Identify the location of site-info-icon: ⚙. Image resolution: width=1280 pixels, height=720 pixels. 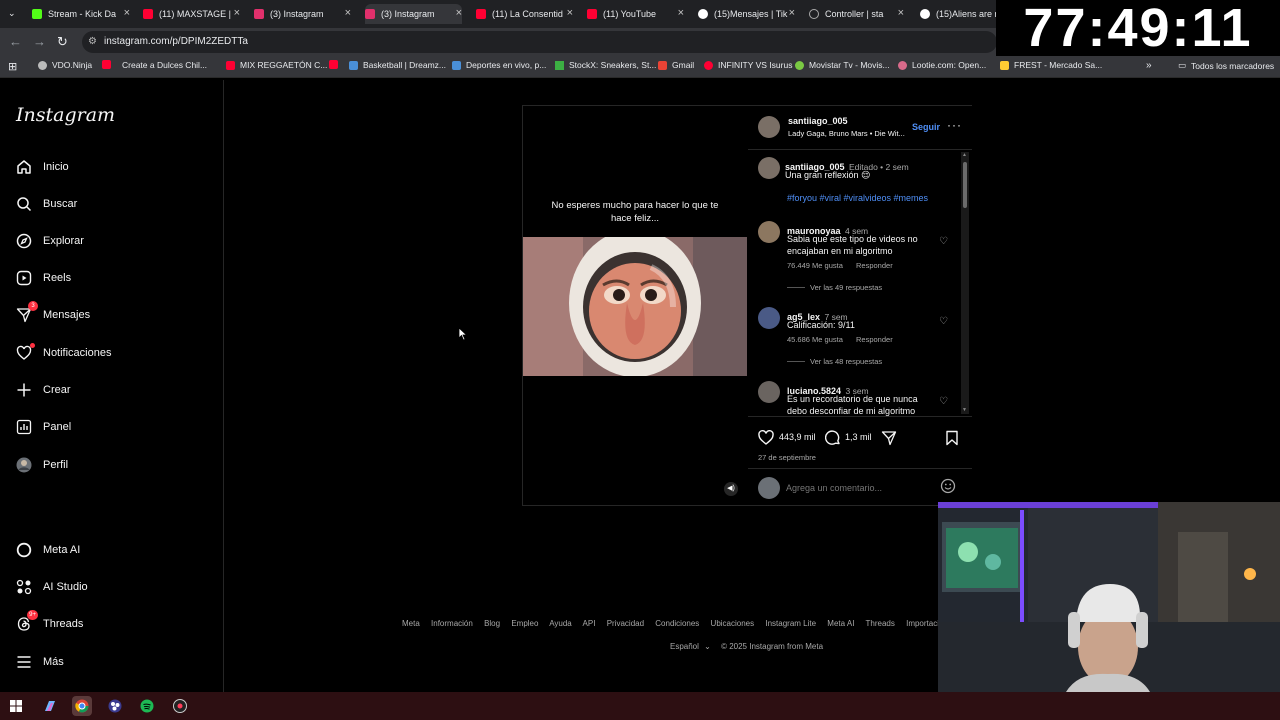
(92, 42).